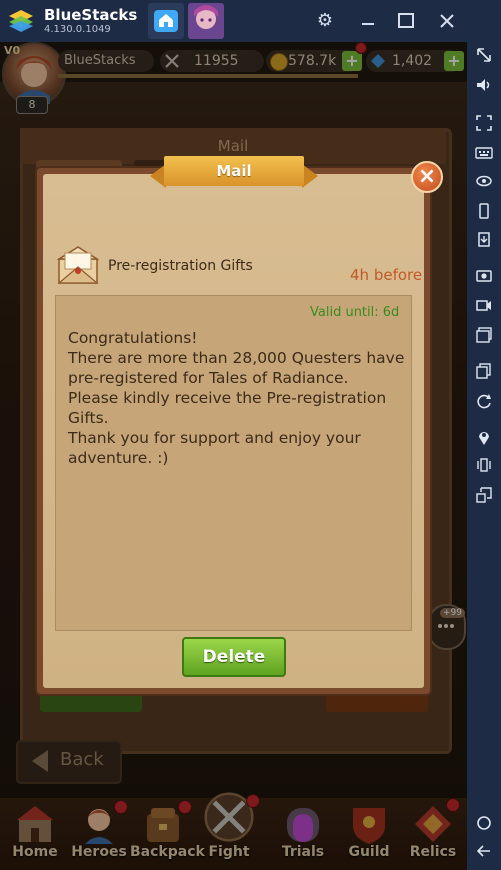  What do you see at coordinates (250, 21) in the screenshot?
I see `title-bar: BlueStacks 4.130.0.1049 ⚙` at bounding box center [250, 21].